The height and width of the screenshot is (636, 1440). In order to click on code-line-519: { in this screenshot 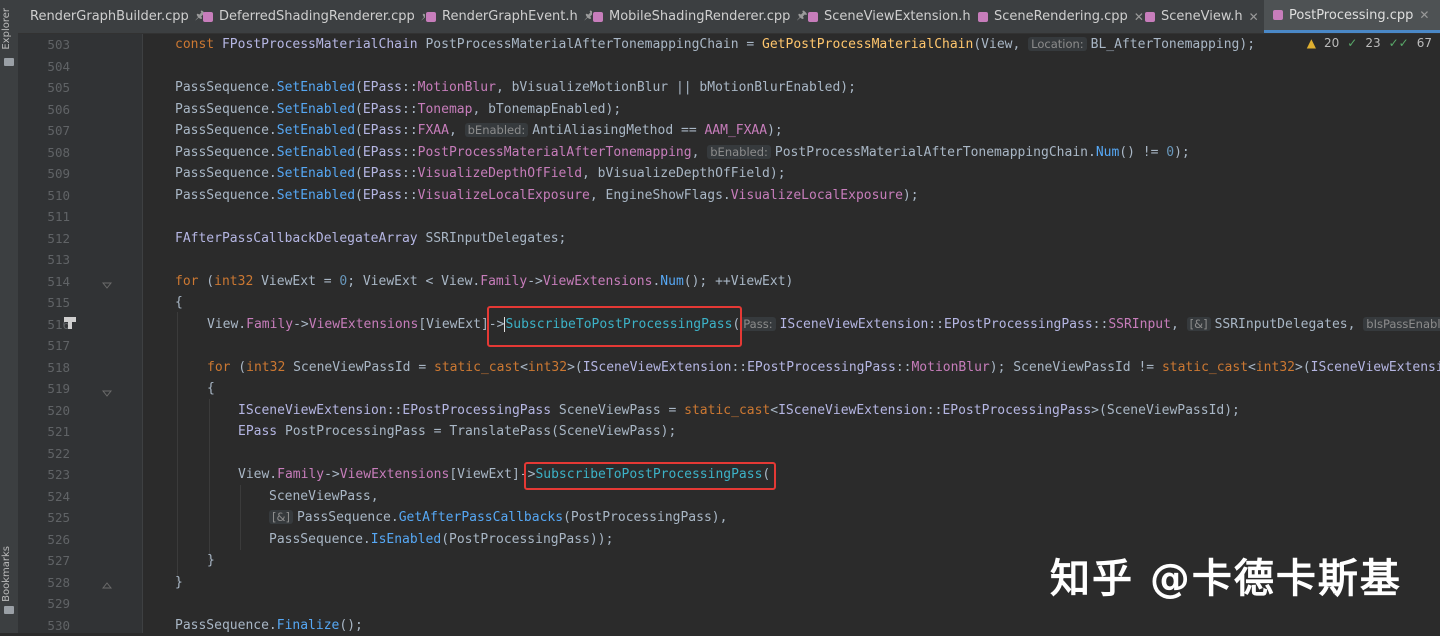, I will do `click(211, 388)`.